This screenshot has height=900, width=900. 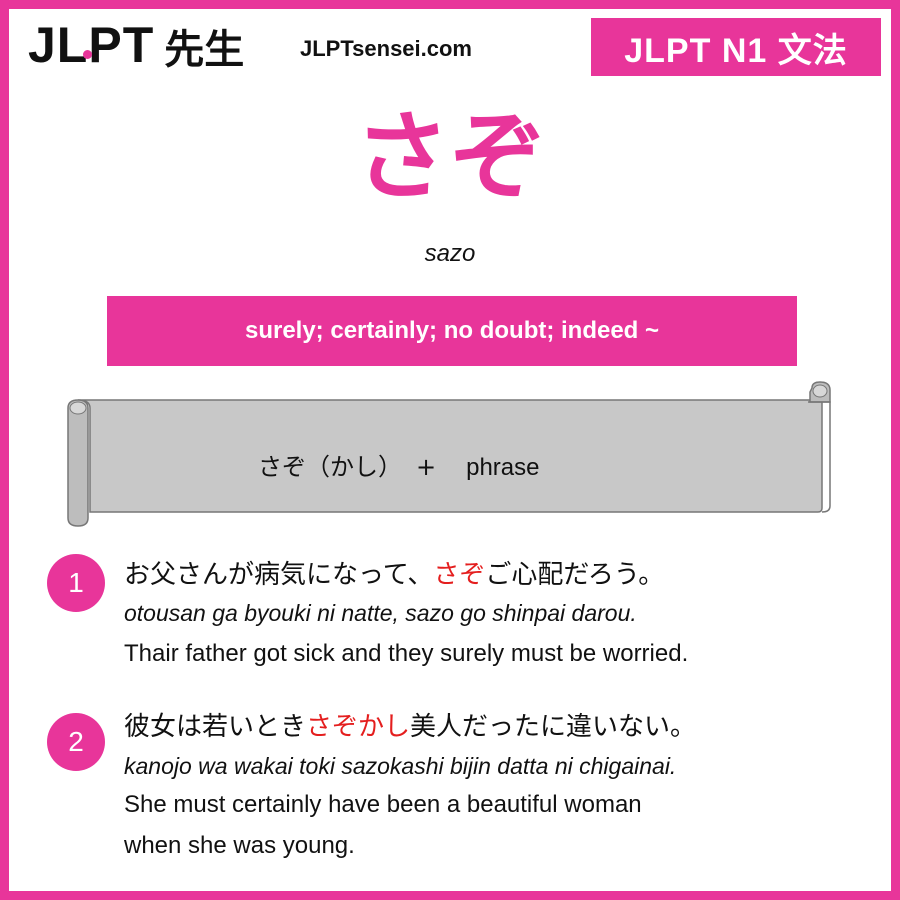 What do you see at coordinates (87, 54) in the screenshot?
I see `logo-dot-icon` at bounding box center [87, 54].